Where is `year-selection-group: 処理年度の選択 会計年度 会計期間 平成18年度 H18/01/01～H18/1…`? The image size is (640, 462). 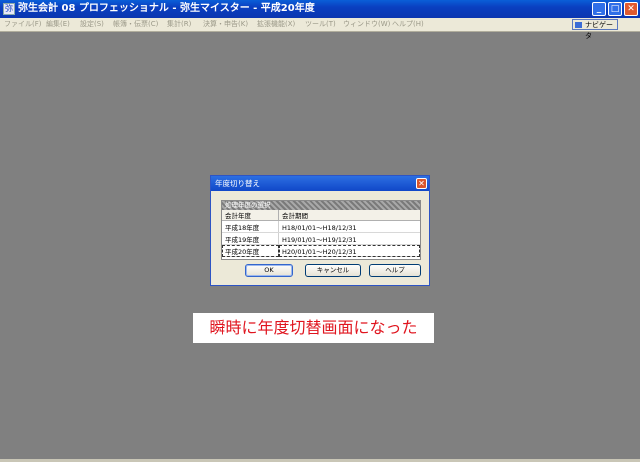 year-selection-group: 処理年度の選択 会計年度 会計期間 平成18年度 H18/01/01～H18/1… is located at coordinates (321, 230).